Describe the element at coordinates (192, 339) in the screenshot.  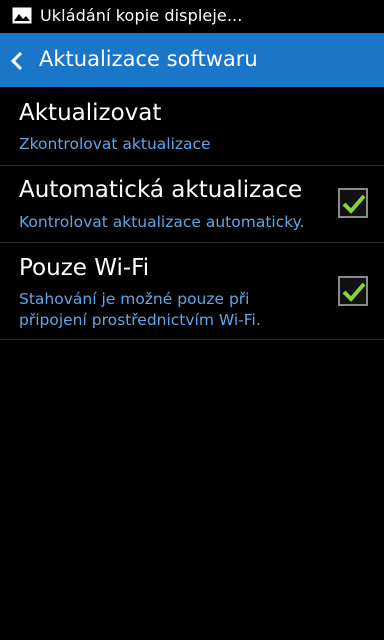
I see `divider` at that location.